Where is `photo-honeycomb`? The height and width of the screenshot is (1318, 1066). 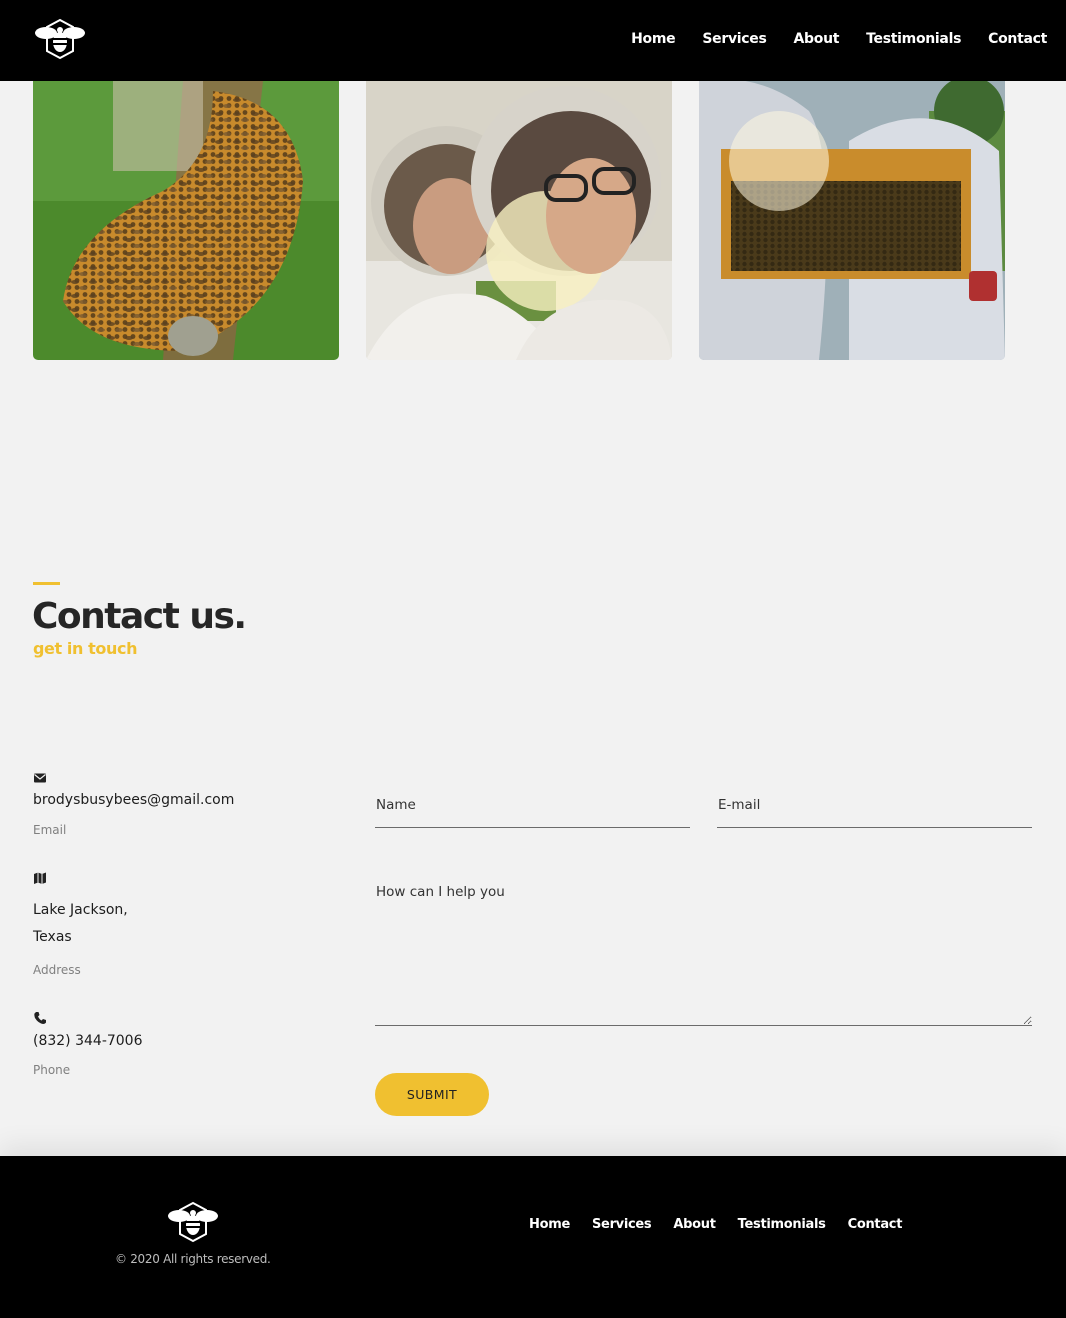 photo-honeycomb is located at coordinates (186, 220).